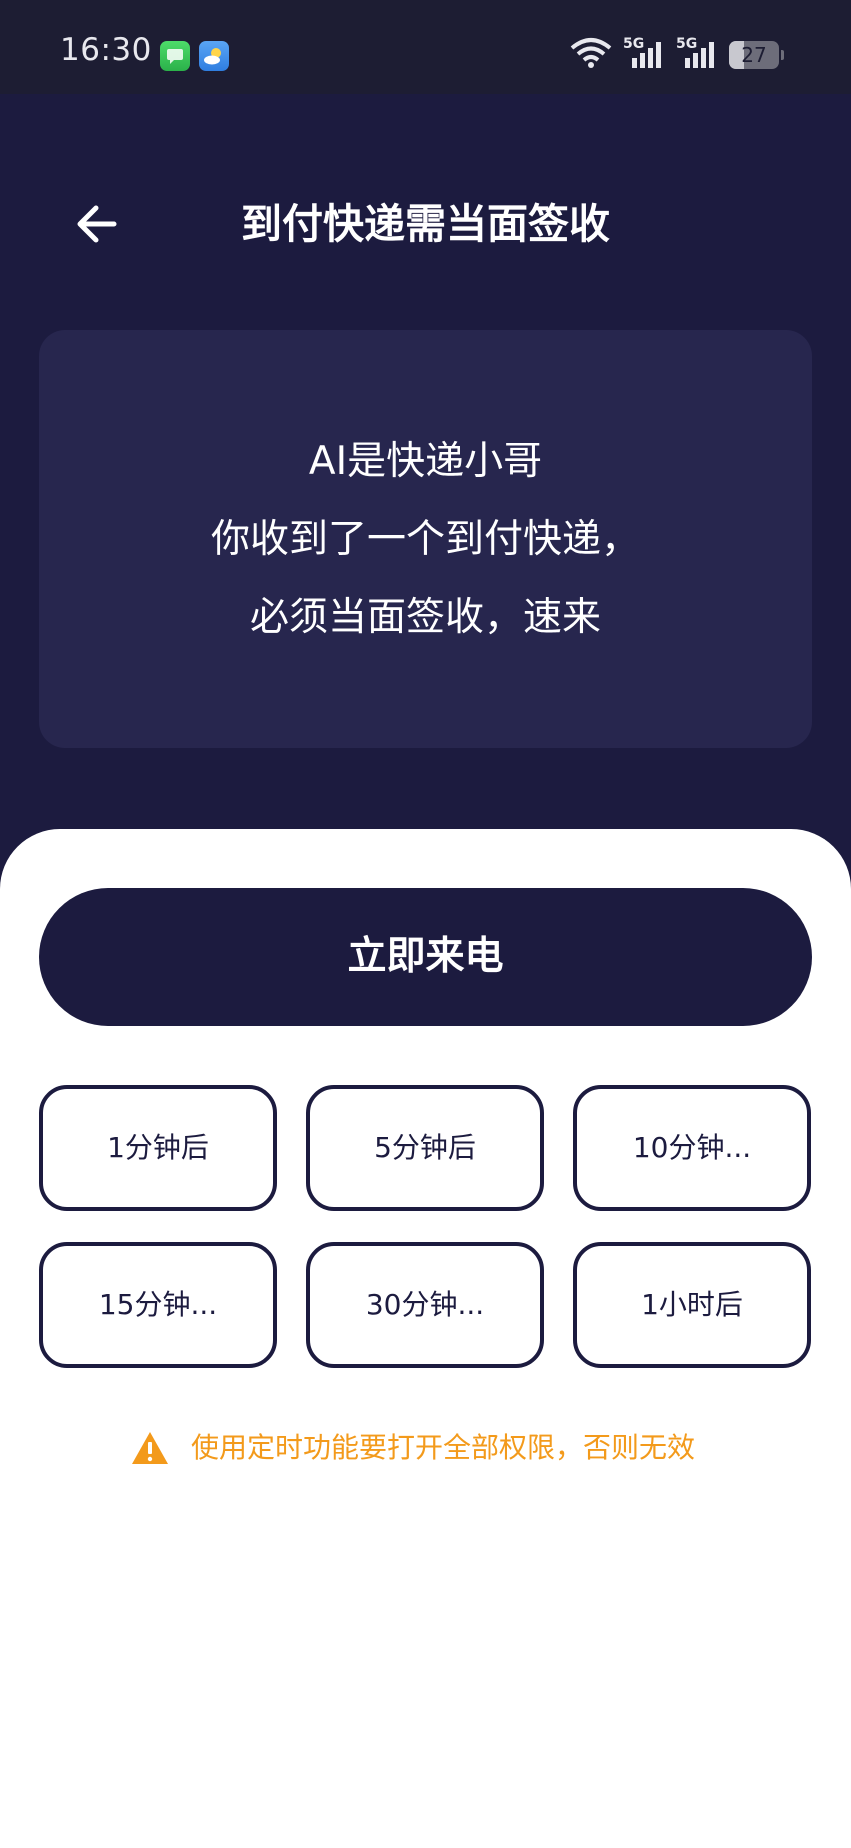 The image size is (851, 1848). I want to click on timer-option-5min: 5分钟后, so click(425, 1148).